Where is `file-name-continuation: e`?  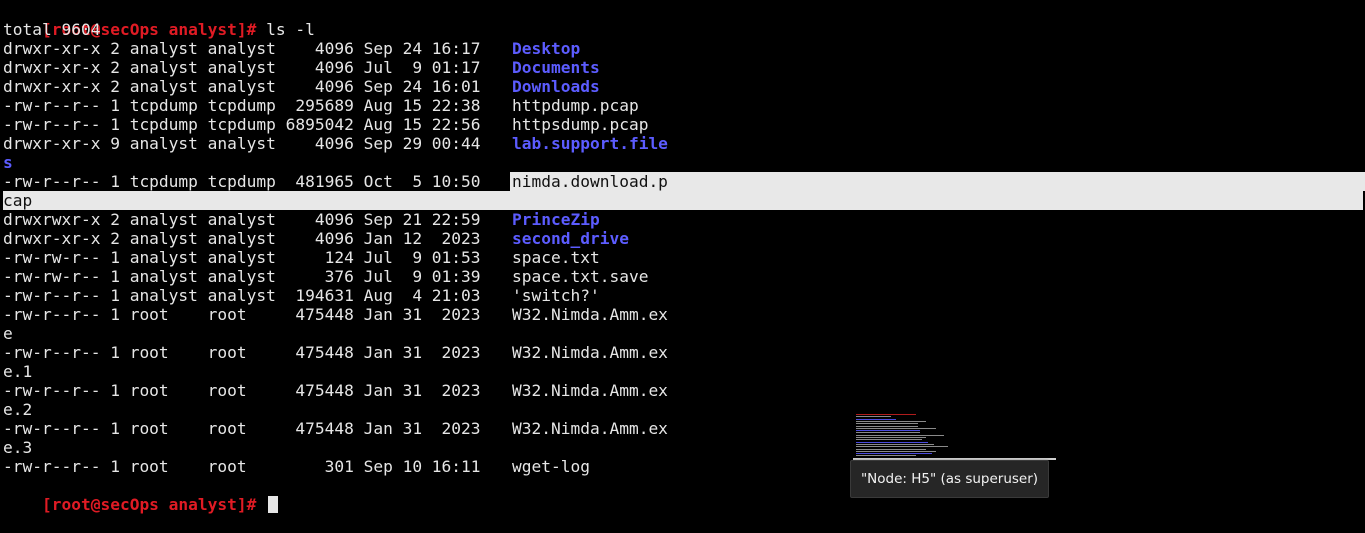
file-name-continuation: e is located at coordinates (8, 333).